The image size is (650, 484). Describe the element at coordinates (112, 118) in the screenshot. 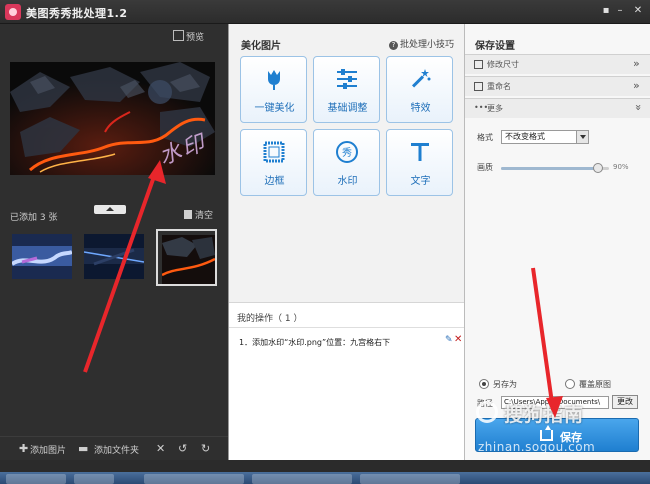

I see `preview-image: 水印` at that location.